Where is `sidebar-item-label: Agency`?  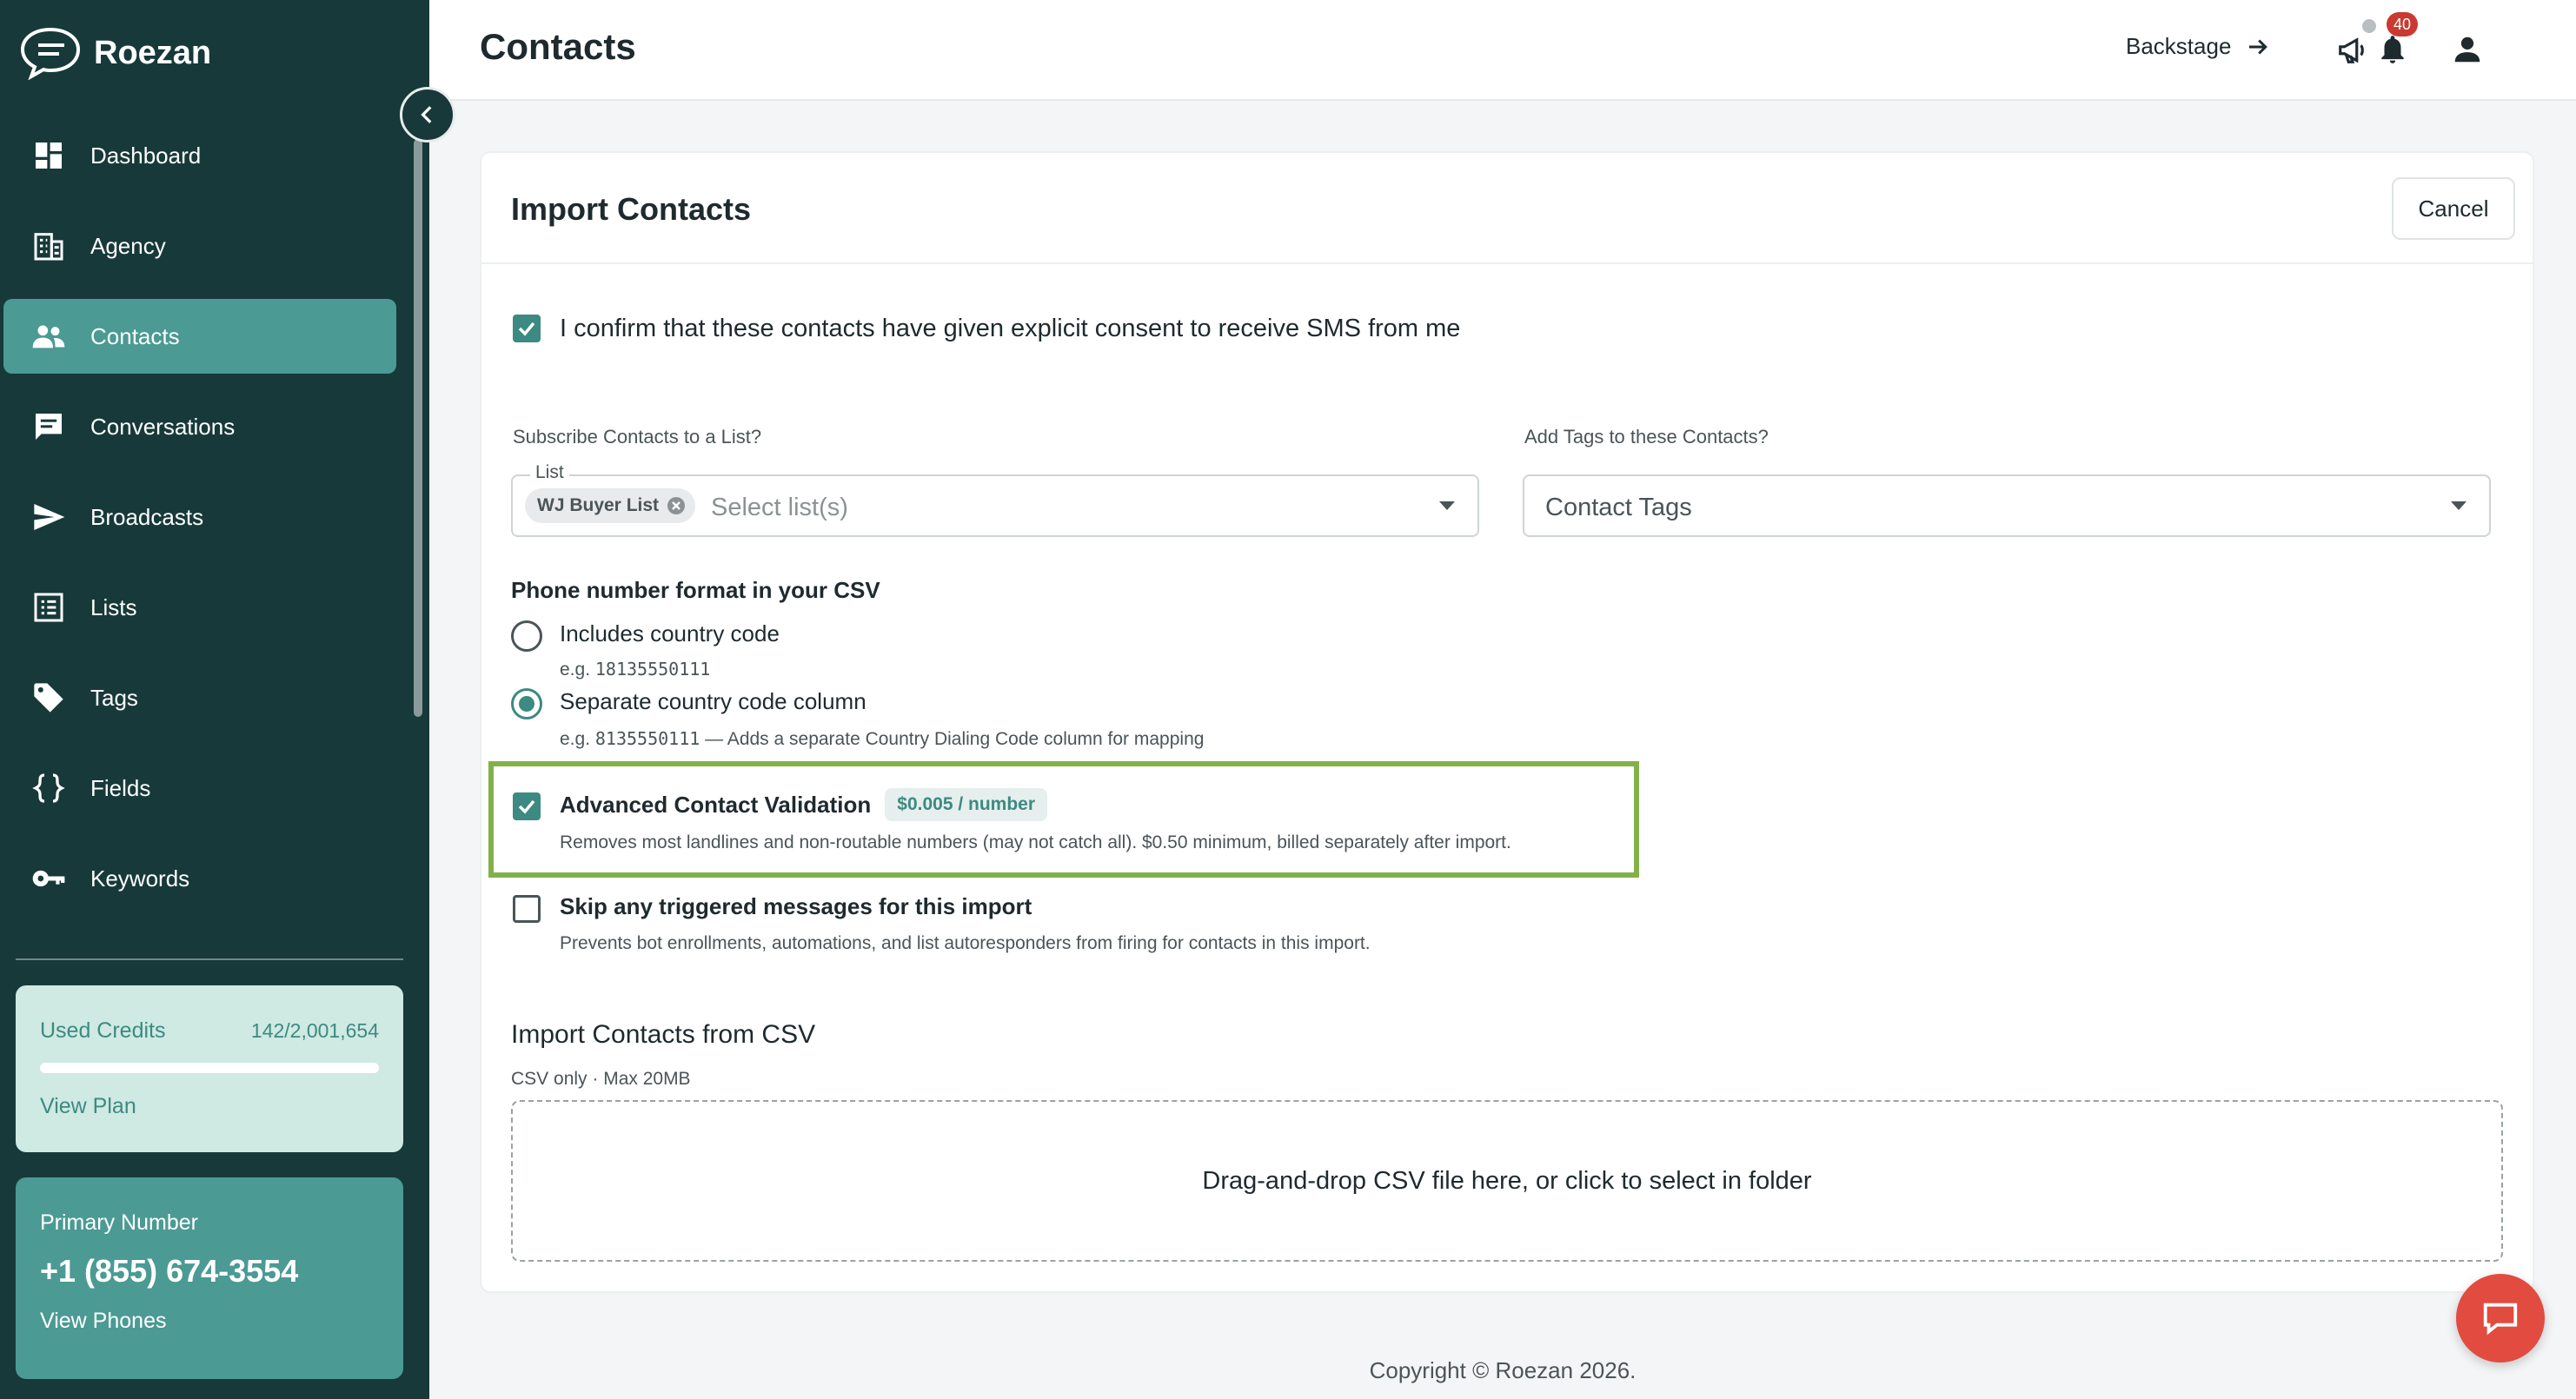 sidebar-item-label: Agency is located at coordinates (128, 245).